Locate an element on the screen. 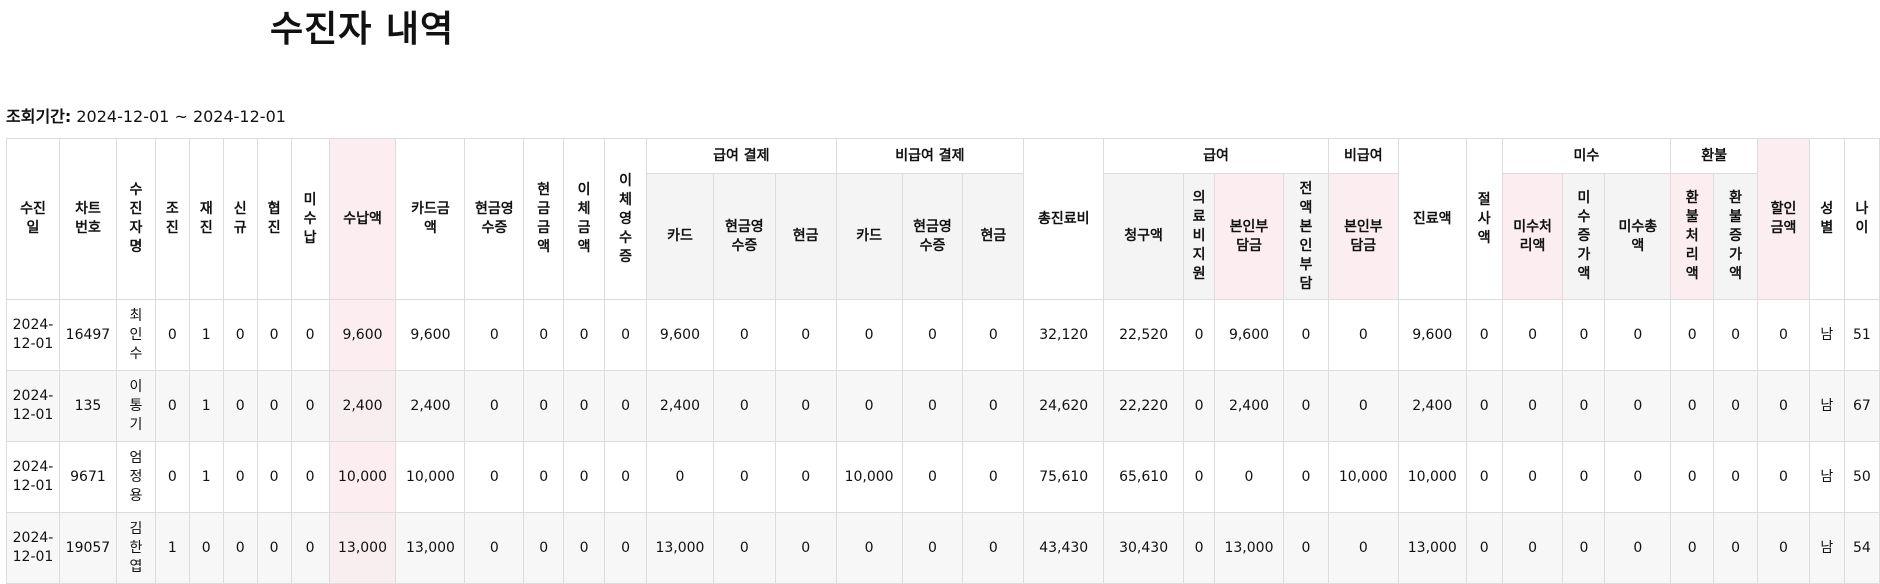 The image size is (1880, 584). col-paid-amount: 수납액 is located at coordinates (362, 219).